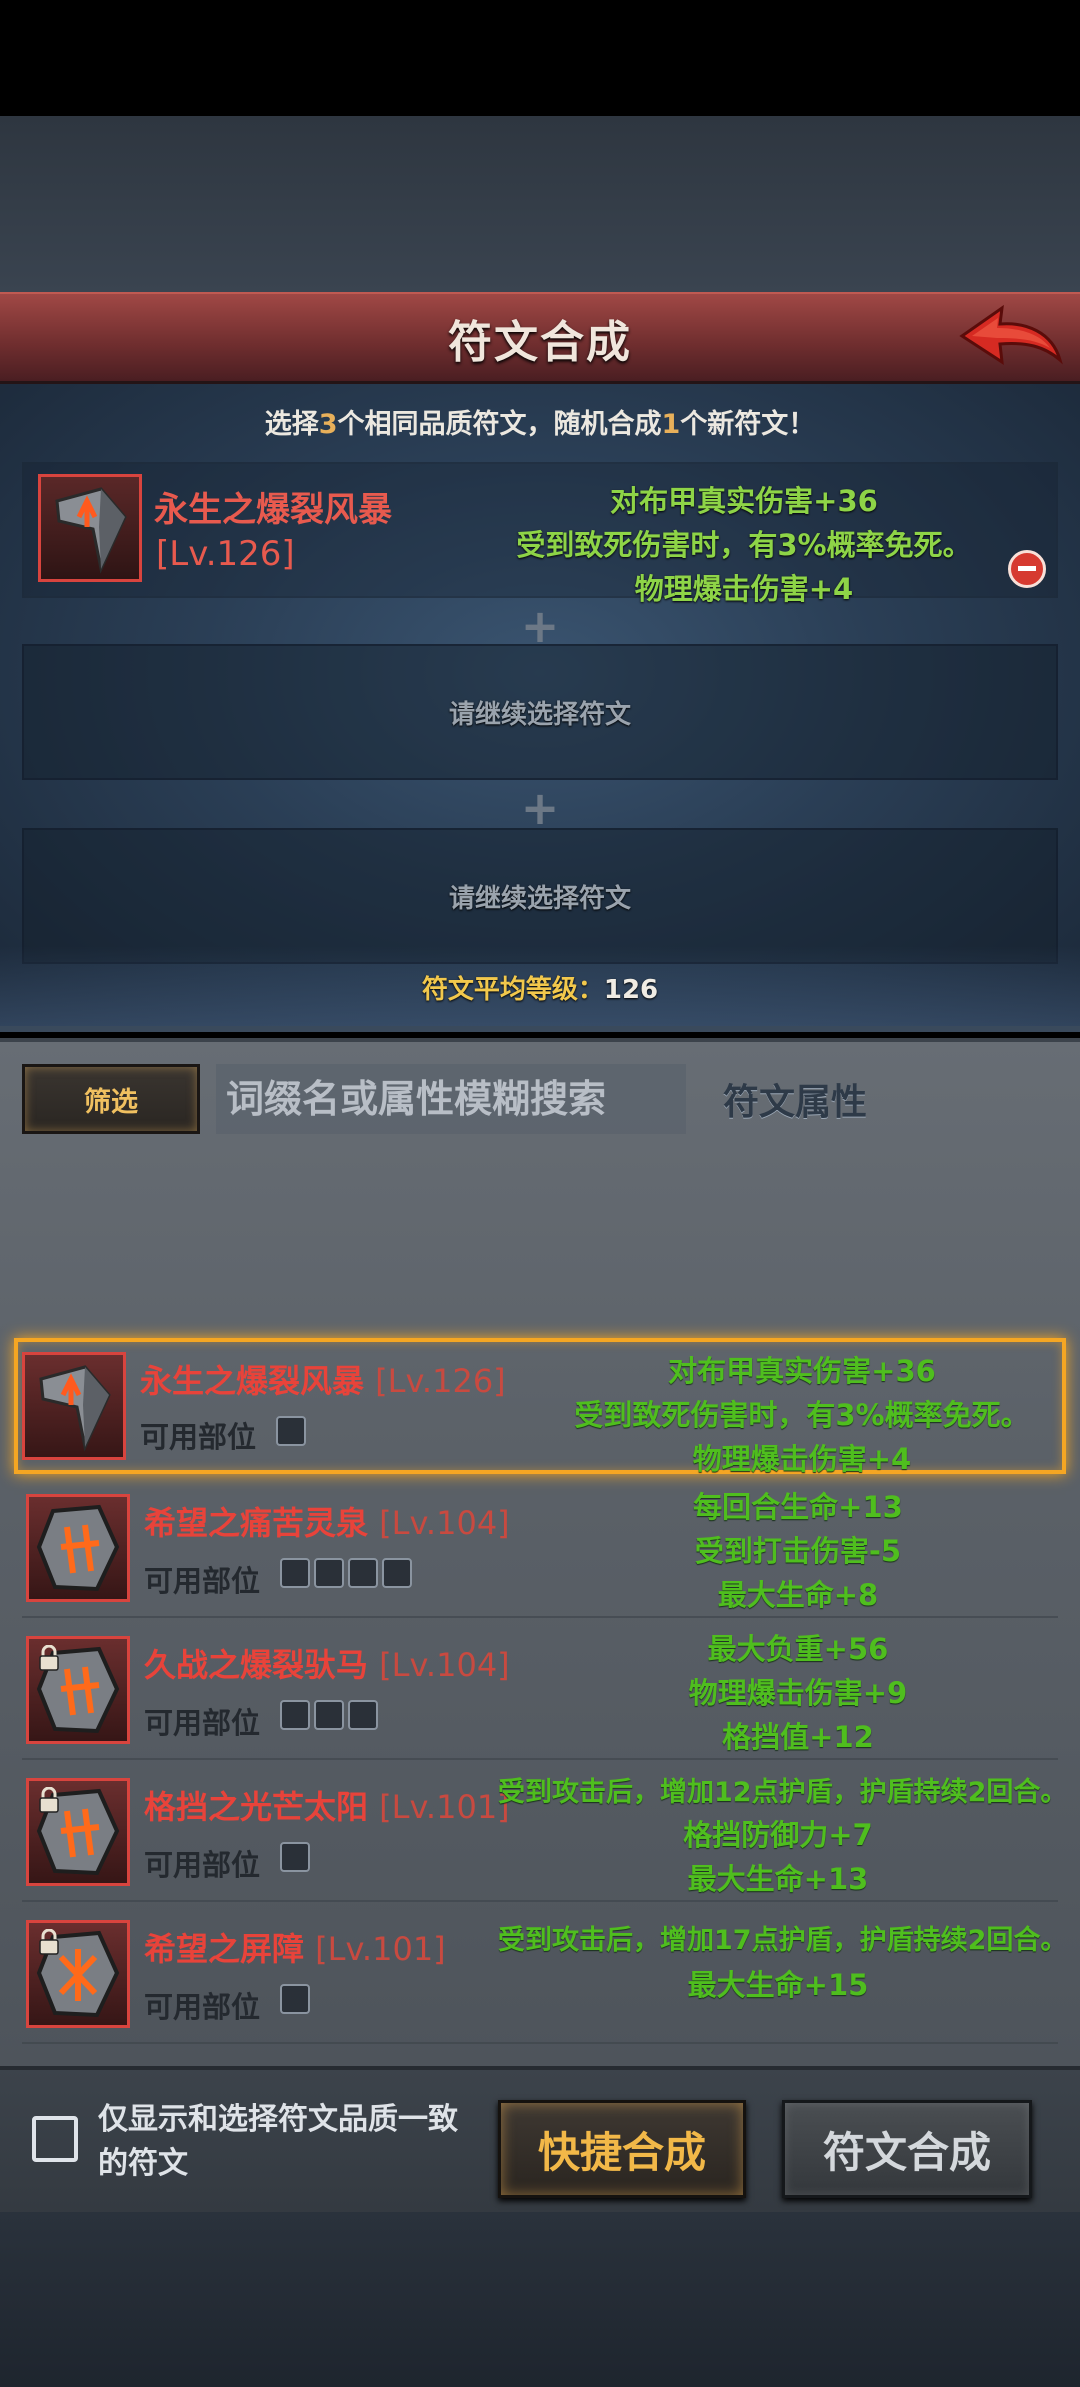 Image resolution: width=1080 pixels, height=2387 pixels. I want to click on selected-rune-stat-3: 物理爆击伤害+4, so click(744, 589).